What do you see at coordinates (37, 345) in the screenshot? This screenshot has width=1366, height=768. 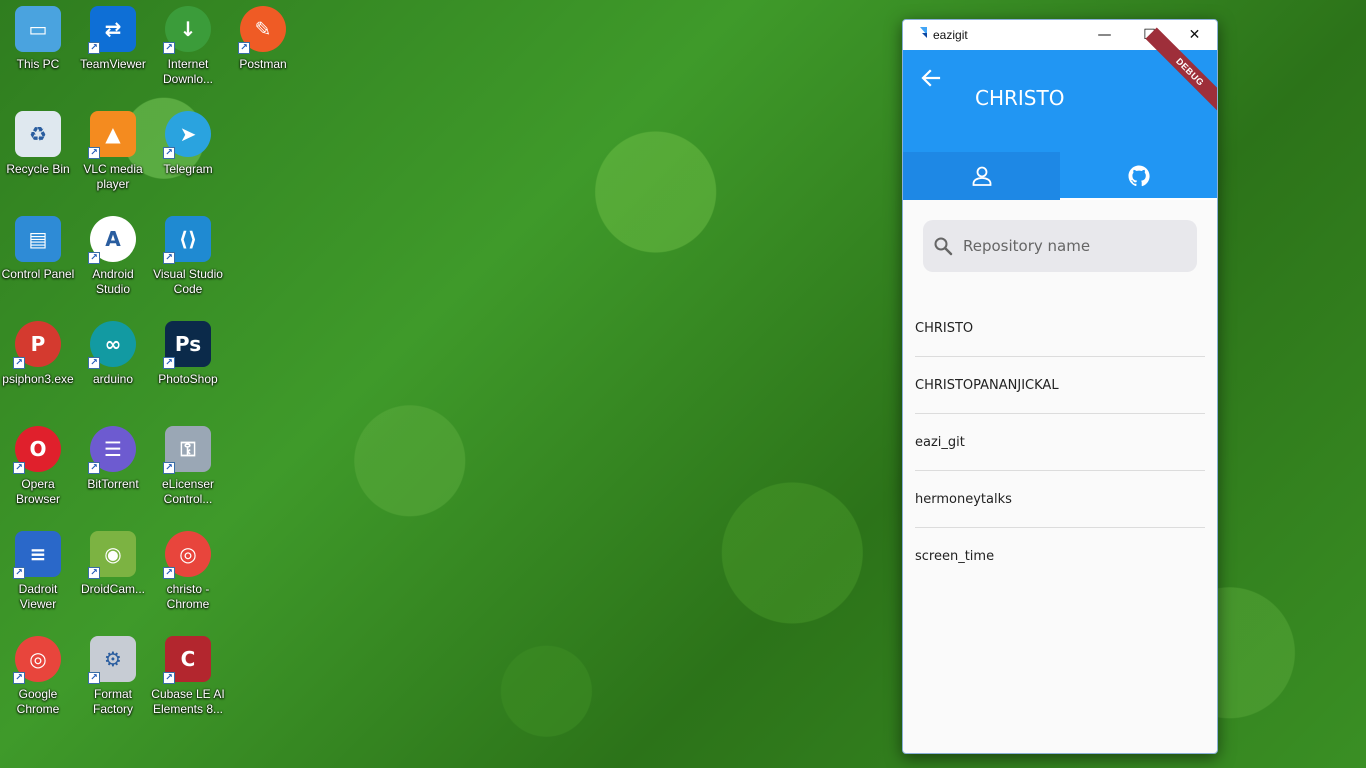 I see `app-icon: P ↗` at bounding box center [37, 345].